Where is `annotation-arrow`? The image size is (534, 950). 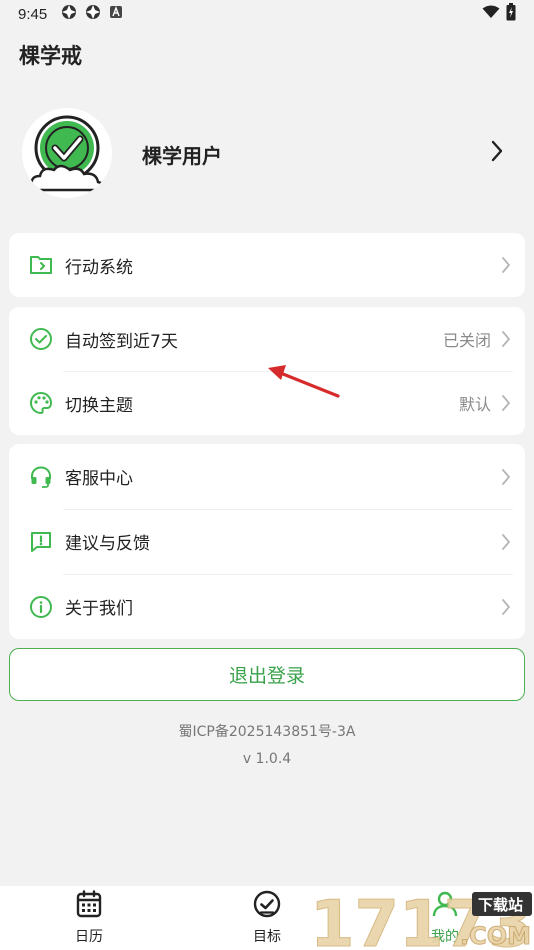
annotation-arrow is located at coordinates (304, 381).